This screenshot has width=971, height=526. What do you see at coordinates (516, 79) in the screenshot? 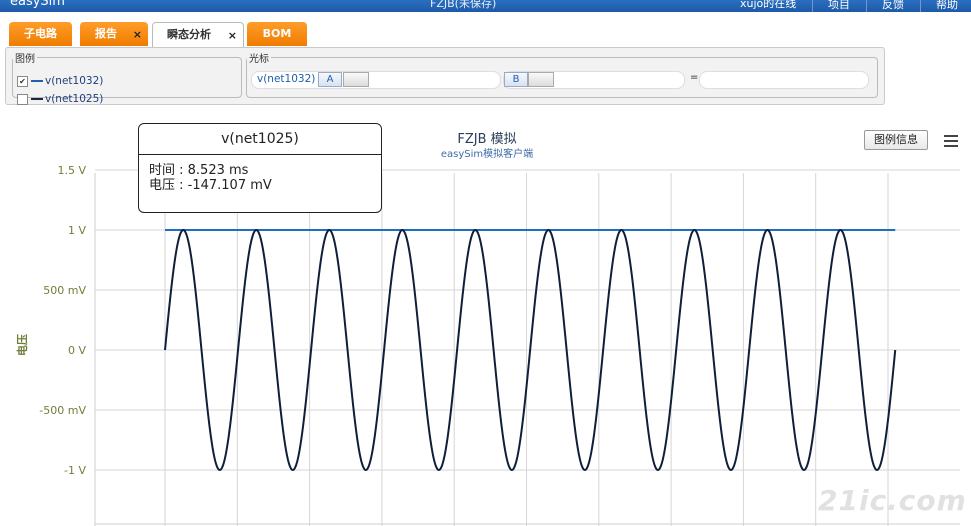
I see `cursor-b-button: B` at bounding box center [516, 79].